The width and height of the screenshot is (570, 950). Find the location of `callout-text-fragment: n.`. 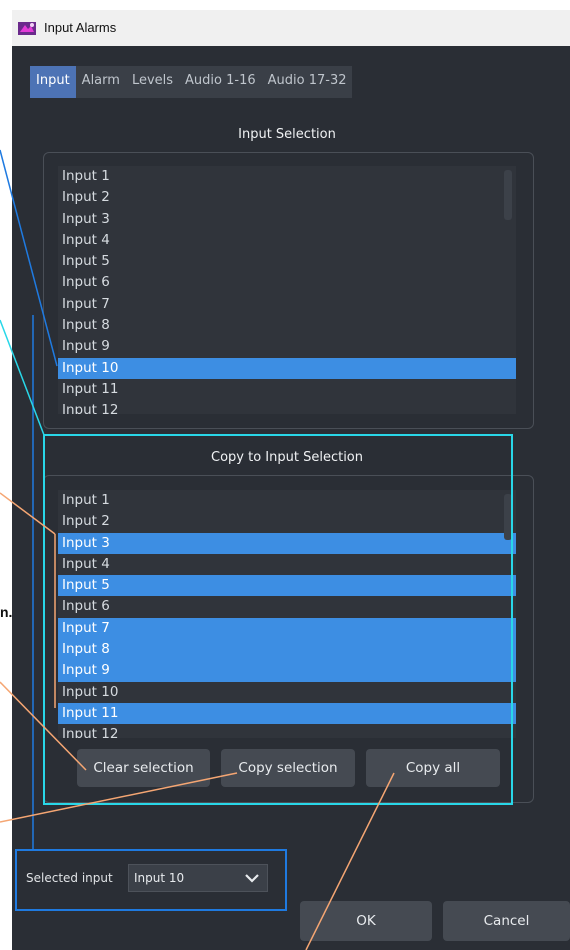

callout-text-fragment: n. is located at coordinates (6, 612).